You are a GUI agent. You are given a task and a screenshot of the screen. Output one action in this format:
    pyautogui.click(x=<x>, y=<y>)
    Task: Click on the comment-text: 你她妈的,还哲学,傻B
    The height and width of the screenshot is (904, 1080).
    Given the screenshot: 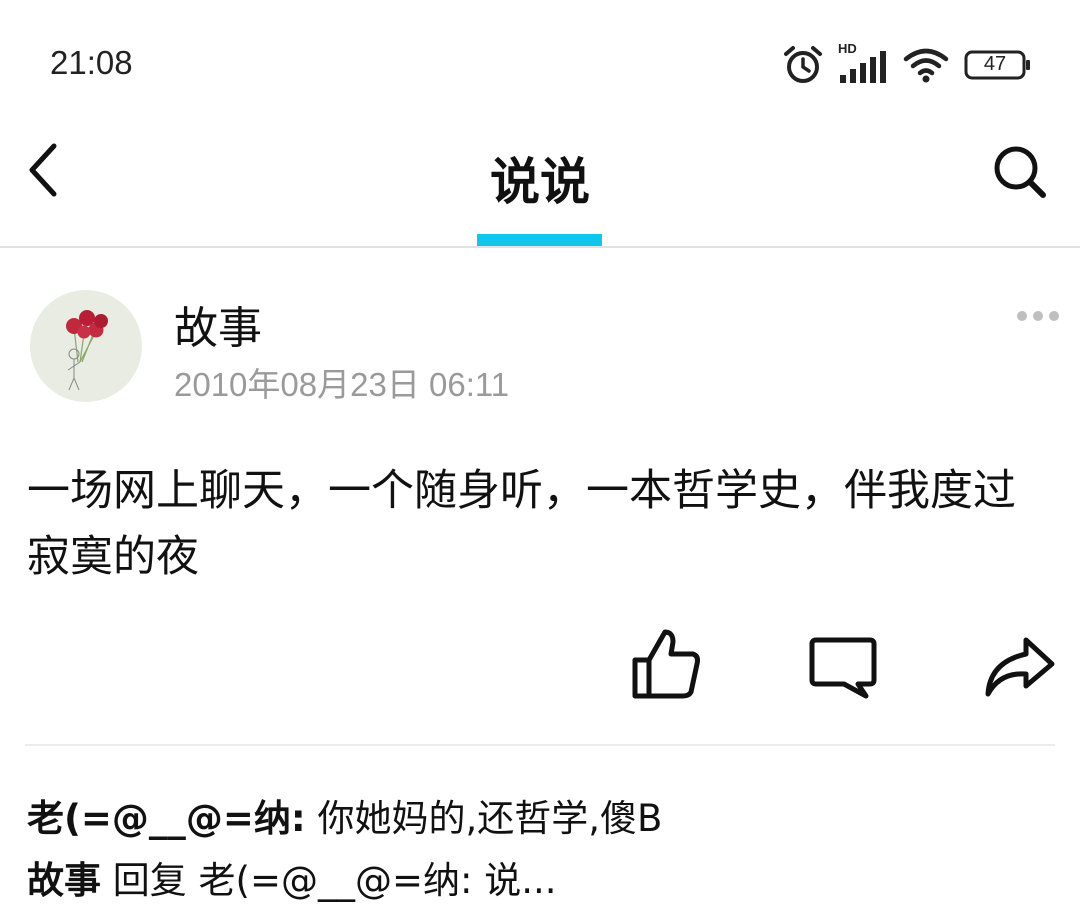 What is the action you would take?
    pyautogui.click(x=484, y=818)
    